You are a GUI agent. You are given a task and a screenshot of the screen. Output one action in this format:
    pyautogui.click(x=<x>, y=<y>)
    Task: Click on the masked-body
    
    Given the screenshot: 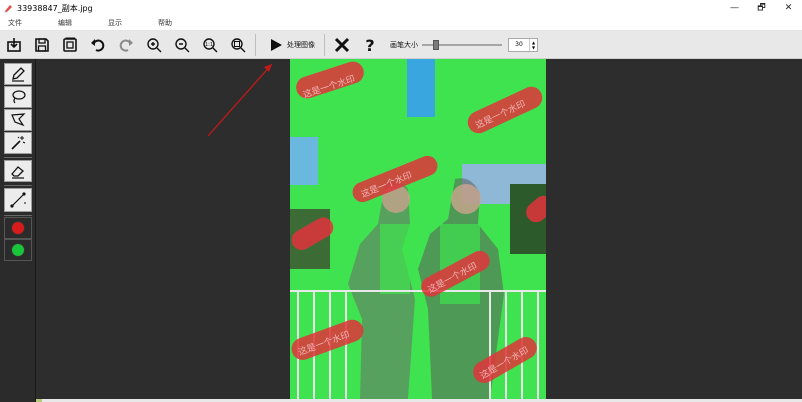 What is the action you would take?
    pyautogui.click(x=395, y=259)
    